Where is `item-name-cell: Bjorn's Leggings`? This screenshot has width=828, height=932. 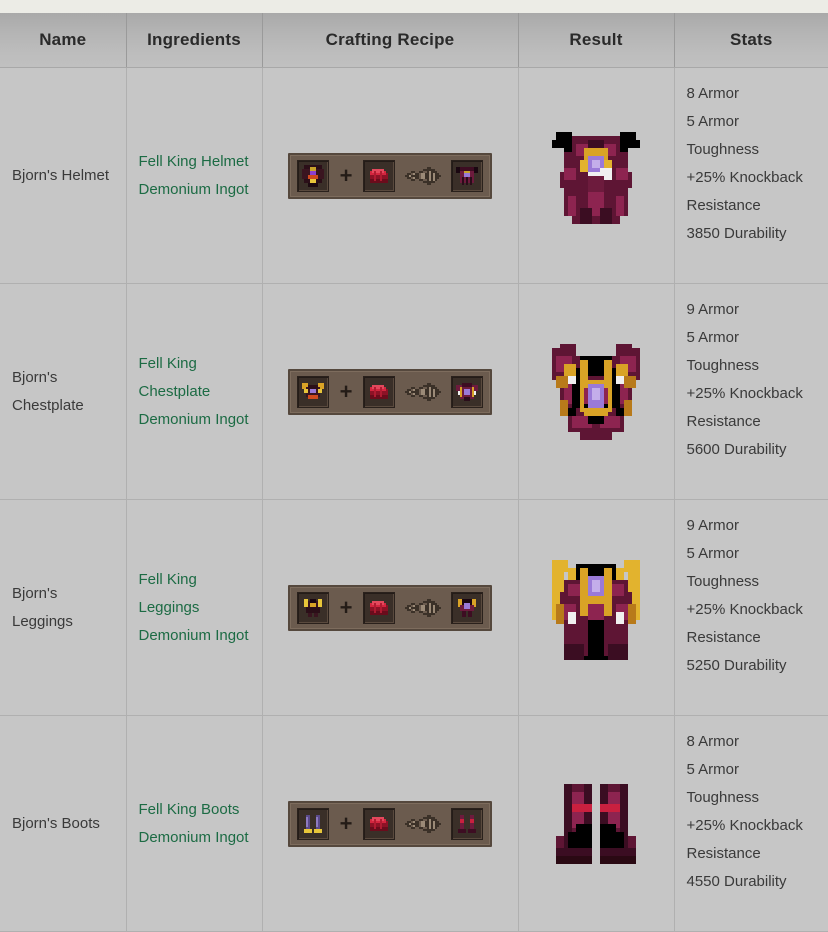 item-name-cell: Bjorn's Leggings is located at coordinates (63, 607).